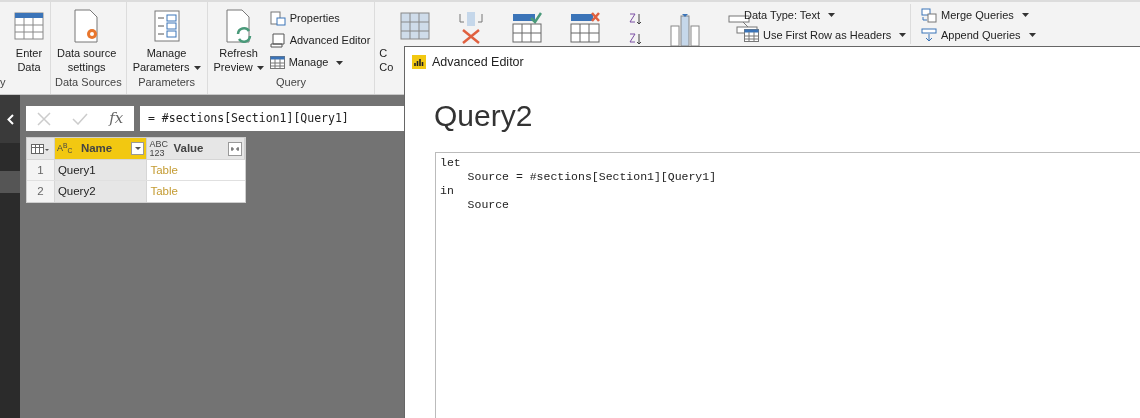  I want to click on filter-button, so click(138, 148).